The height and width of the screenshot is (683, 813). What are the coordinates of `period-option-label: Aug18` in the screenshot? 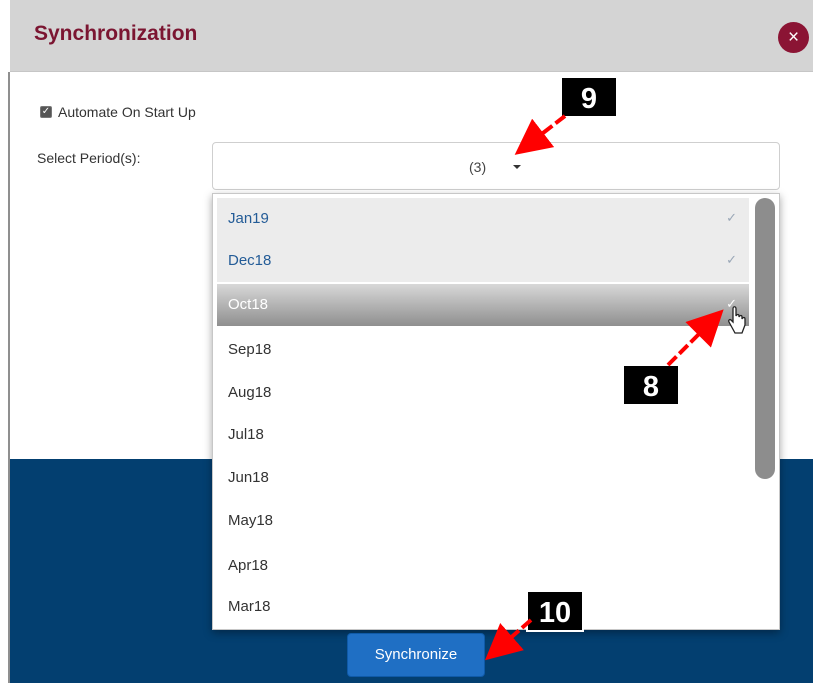 It's located at (250, 392).